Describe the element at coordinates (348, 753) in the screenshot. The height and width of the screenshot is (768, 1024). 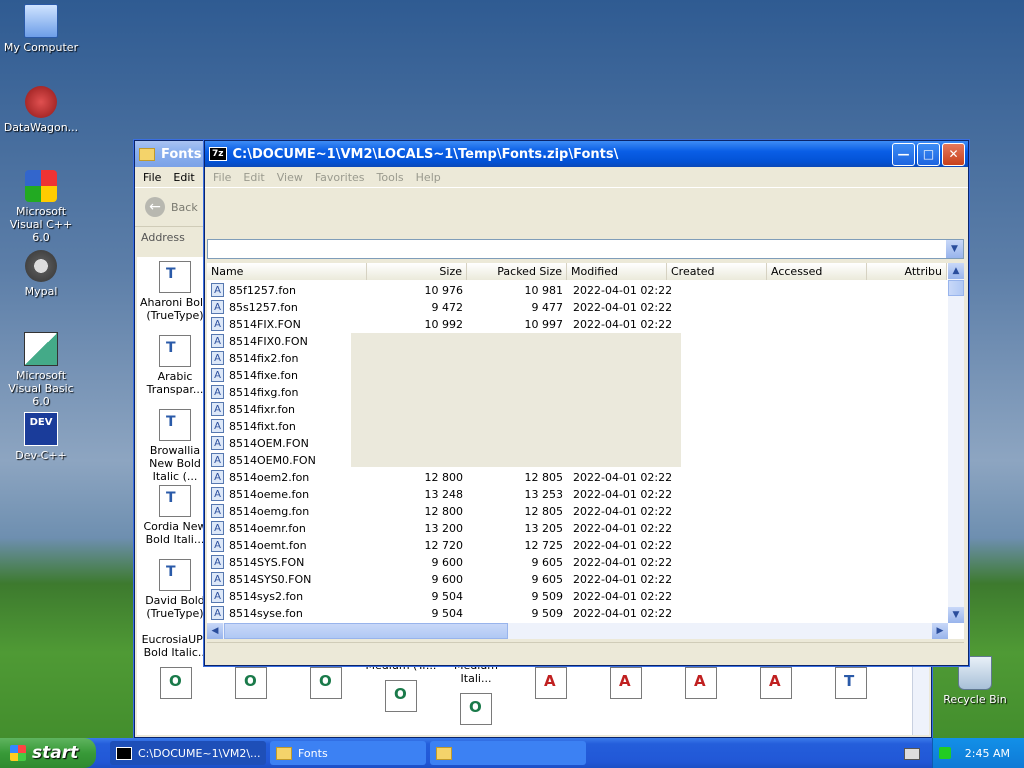
I see `taskbar-item-fonts: Fonts` at that location.